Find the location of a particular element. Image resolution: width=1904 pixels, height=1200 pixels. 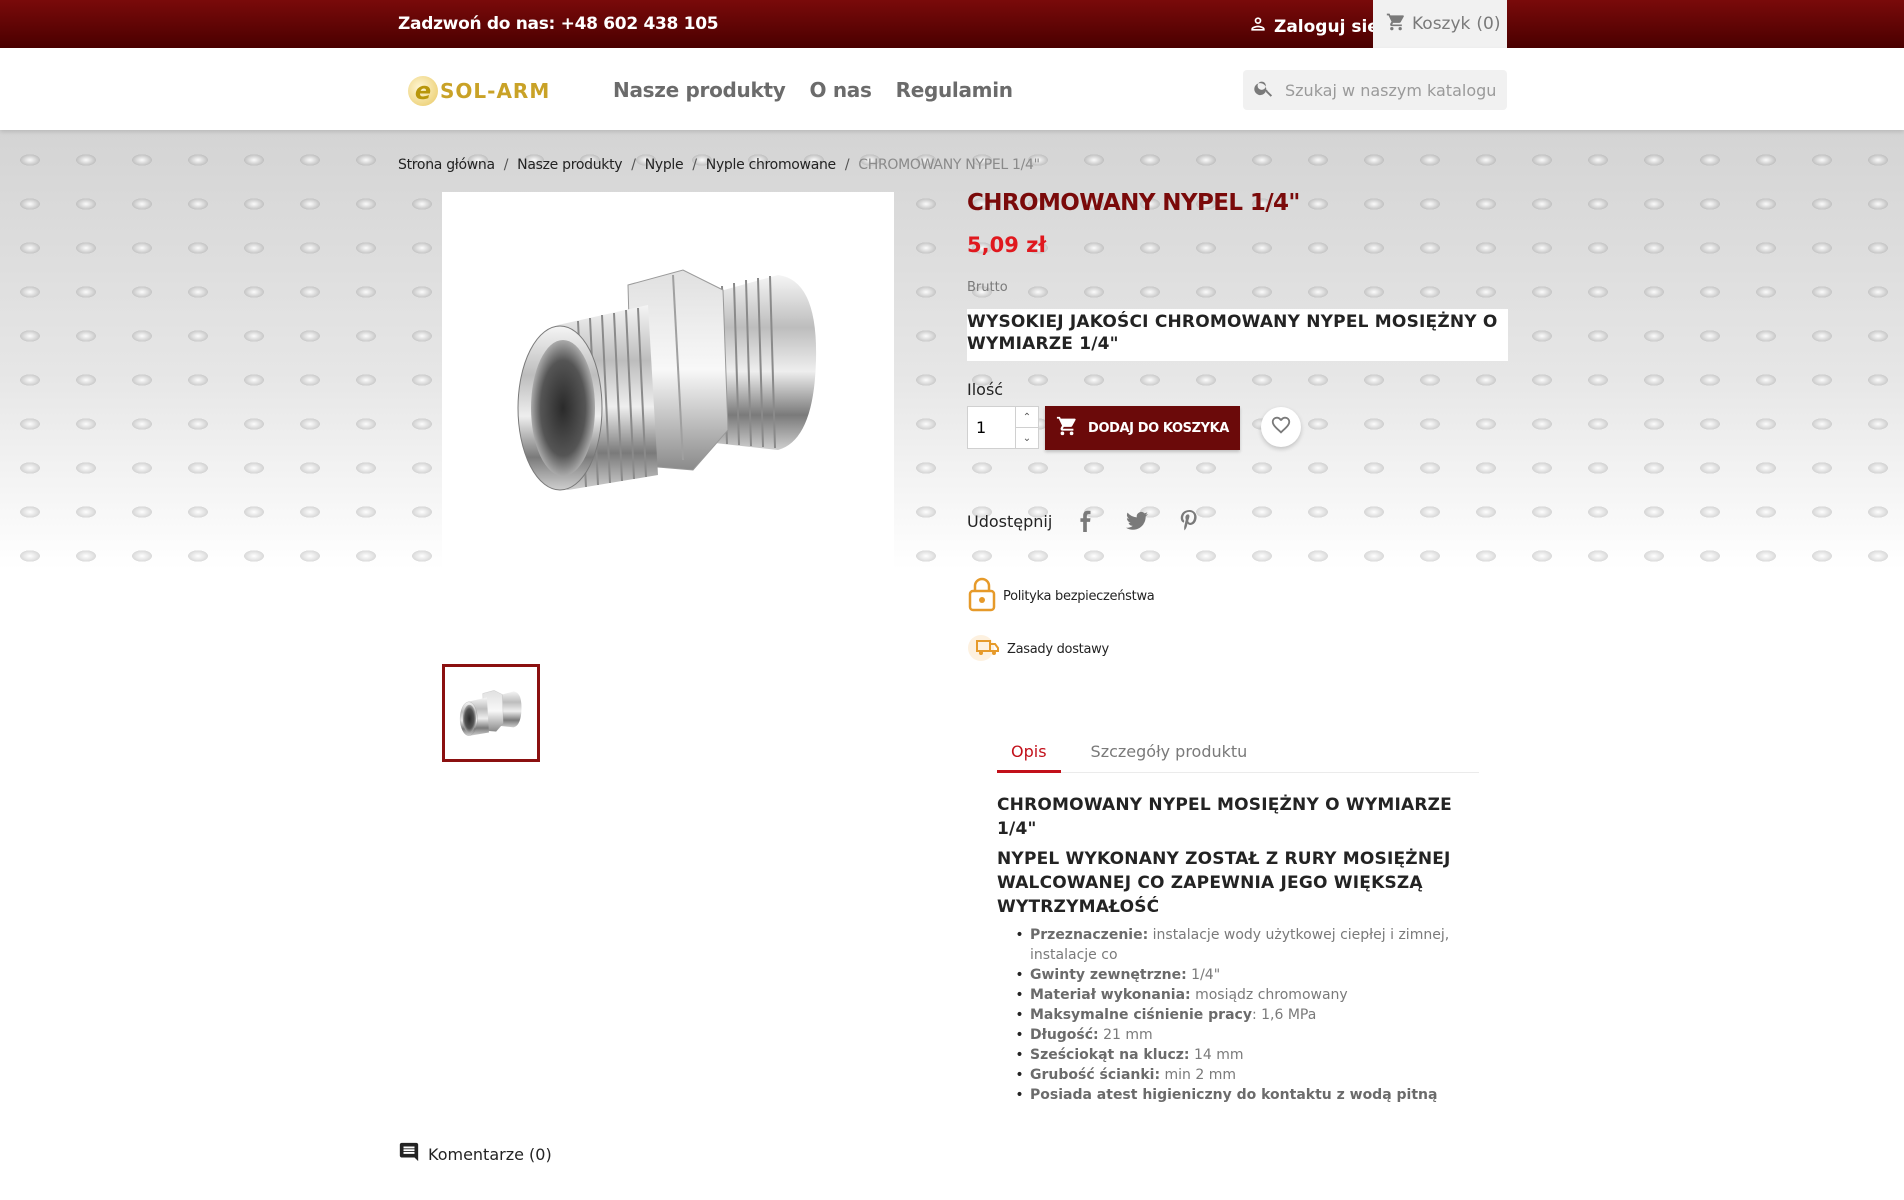

main-nav: Nasze produkty O nas Regulamin is located at coordinates (813, 90).